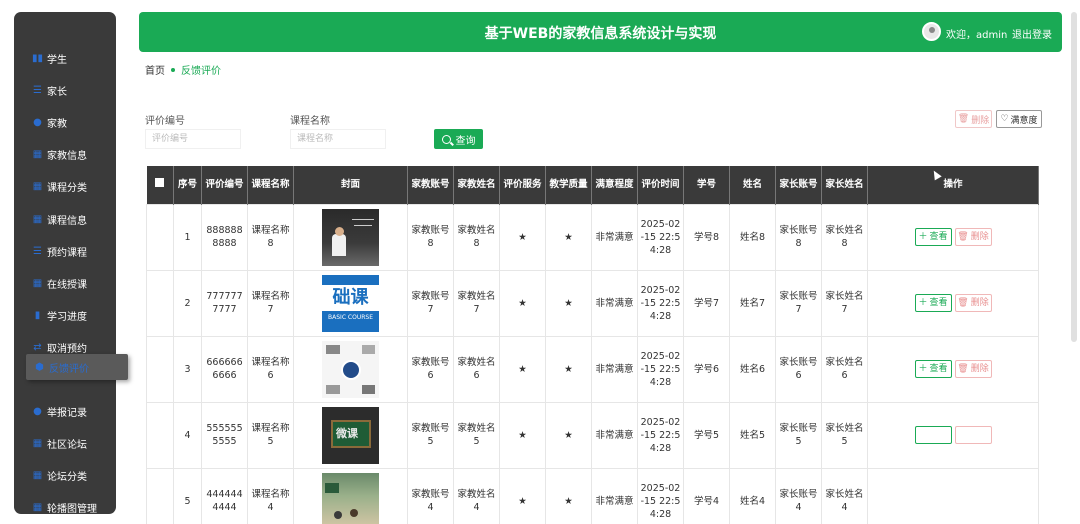 This screenshot has width=1080, height=524. What do you see at coordinates (977, 35) in the screenshot?
I see `welcome-text: 欢迎，admin` at bounding box center [977, 35].